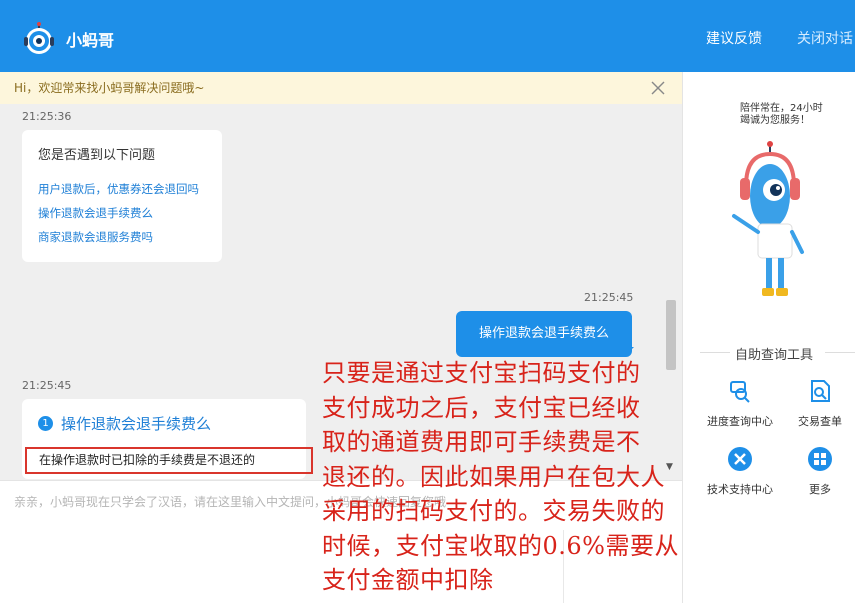 Image resolution: width=855 pixels, height=603 pixels. What do you see at coordinates (544, 334) in the screenshot?
I see `user-message: 操作退款会退手续费么` at bounding box center [544, 334].